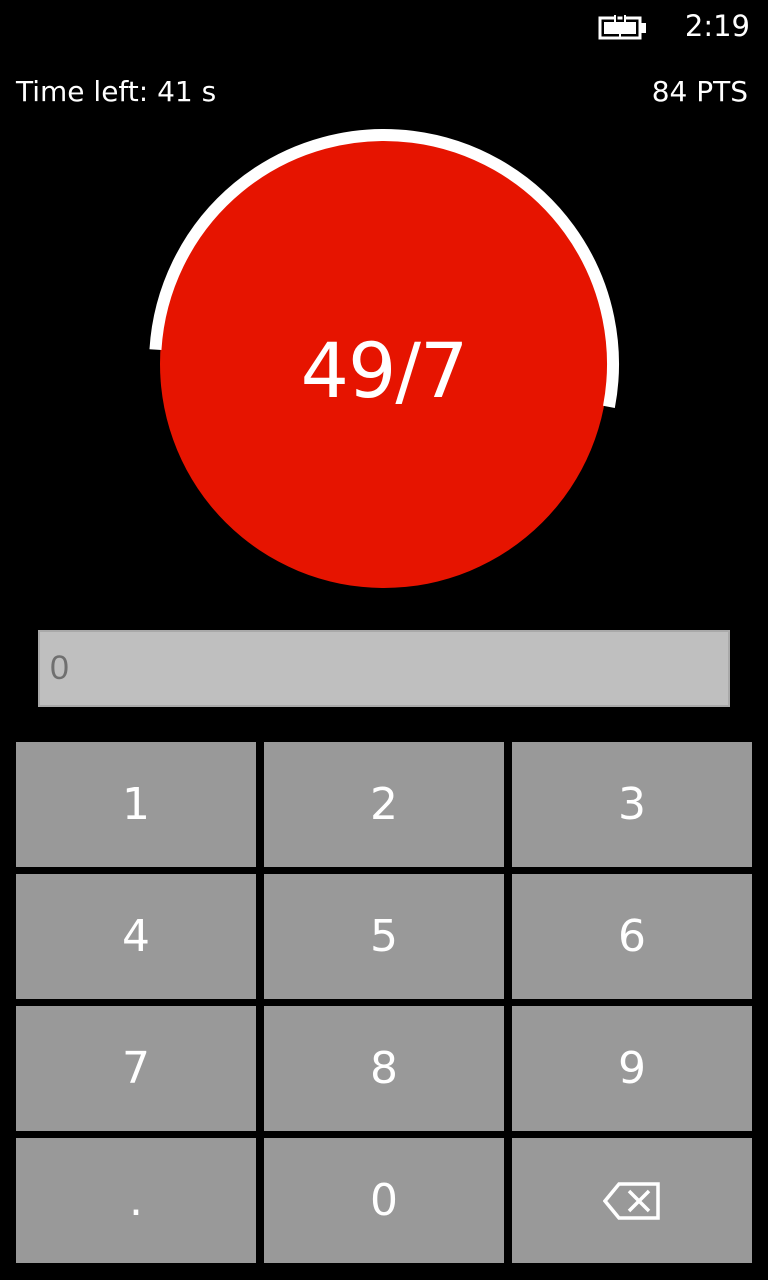  I want to click on key-backspace, so click(632, 1200).